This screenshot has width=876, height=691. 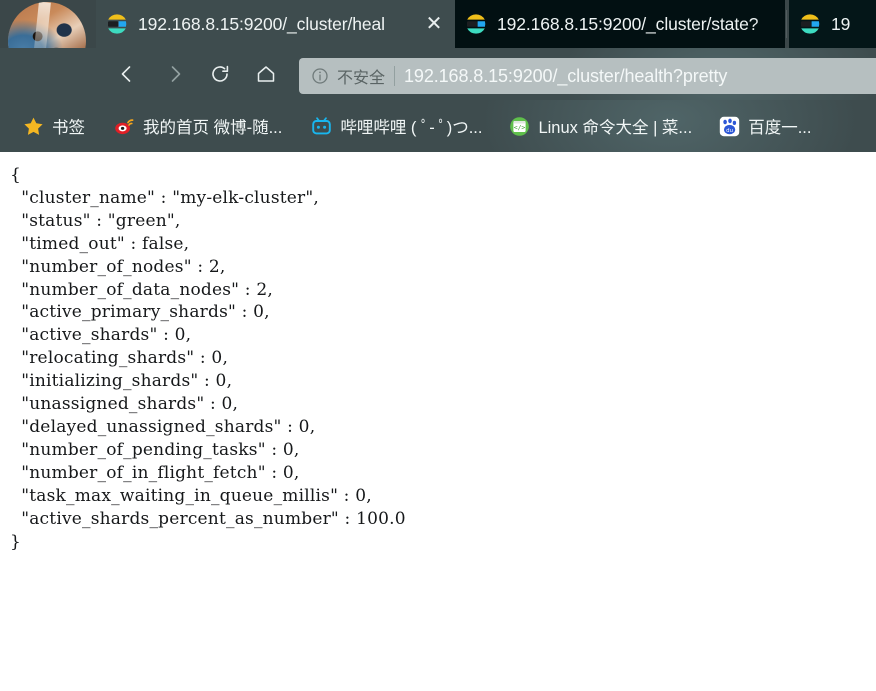 What do you see at coordinates (33, 126) in the screenshot?
I see `star-icon` at bounding box center [33, 126].